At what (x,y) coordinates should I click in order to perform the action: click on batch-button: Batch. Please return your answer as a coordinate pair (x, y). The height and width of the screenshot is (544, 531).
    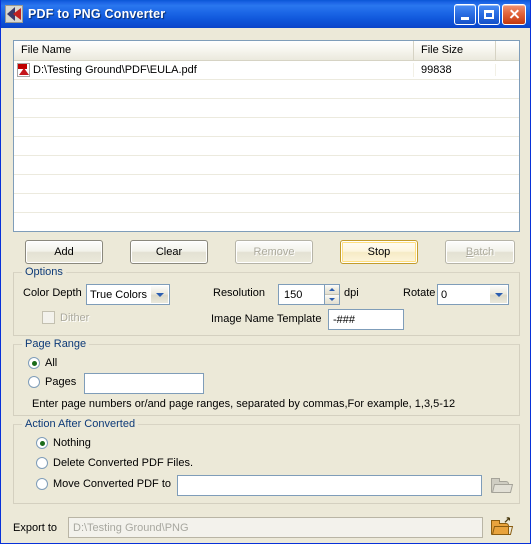
    Looking at the image, I should click on (480, 252).